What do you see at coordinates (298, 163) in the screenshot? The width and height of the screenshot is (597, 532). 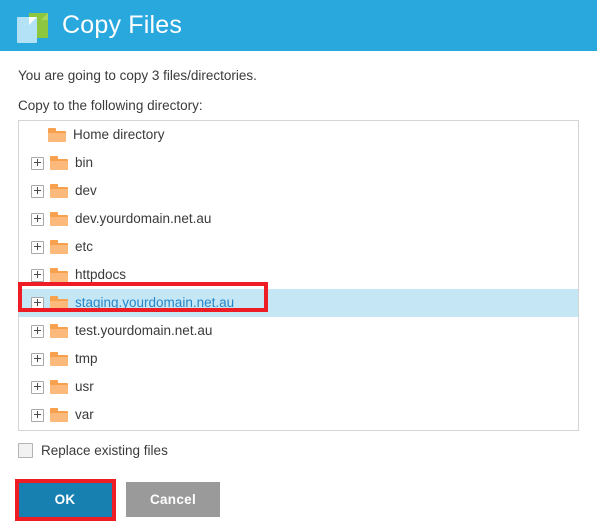 I see `tree-row: bin` at bounding box center [298, 163].